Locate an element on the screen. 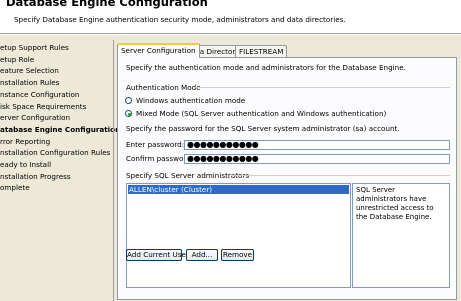  nav-item-installation-progress: nstallation Progress is located at coordinates (35, 176).